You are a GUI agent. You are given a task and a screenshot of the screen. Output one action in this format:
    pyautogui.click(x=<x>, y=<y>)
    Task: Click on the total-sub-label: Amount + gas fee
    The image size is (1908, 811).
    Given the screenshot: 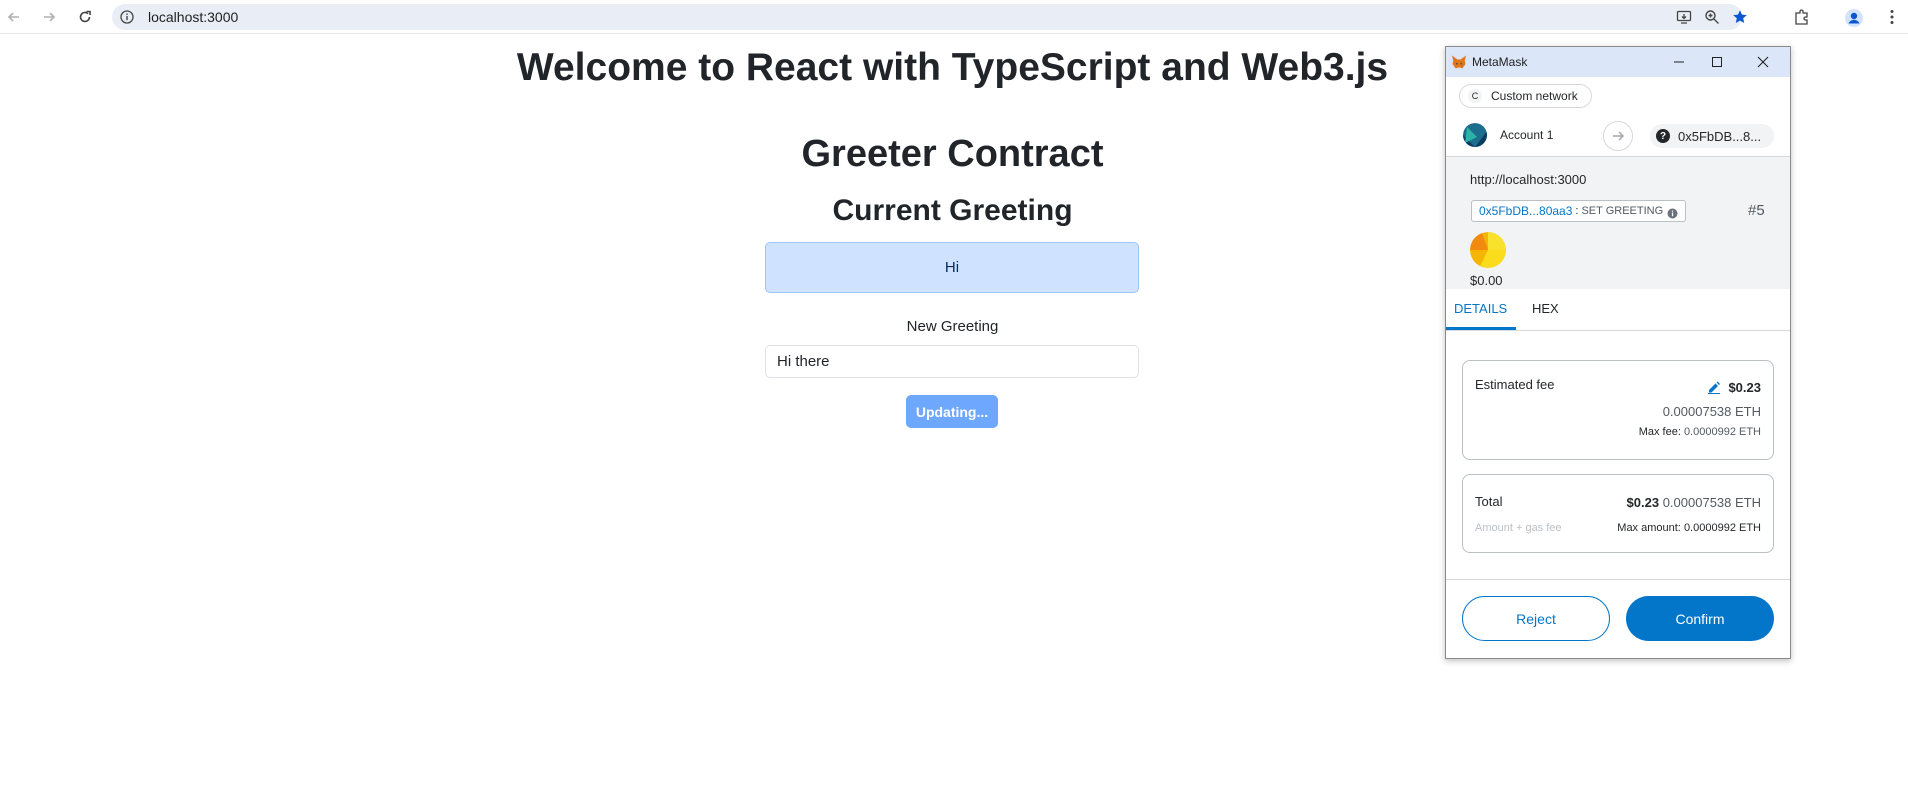 What is the action you would take?
    pyautogui.click(x=1518, y=528)
    